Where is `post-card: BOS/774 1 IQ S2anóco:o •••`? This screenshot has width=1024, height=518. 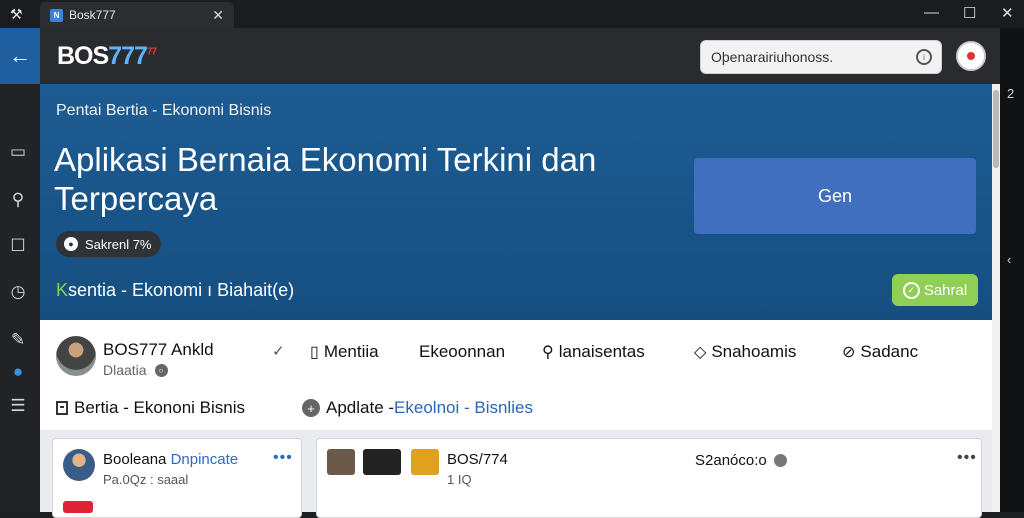 post-card: BOS/774 1 IQ S2anóco:o ••• is located at coordinates (649, 478).